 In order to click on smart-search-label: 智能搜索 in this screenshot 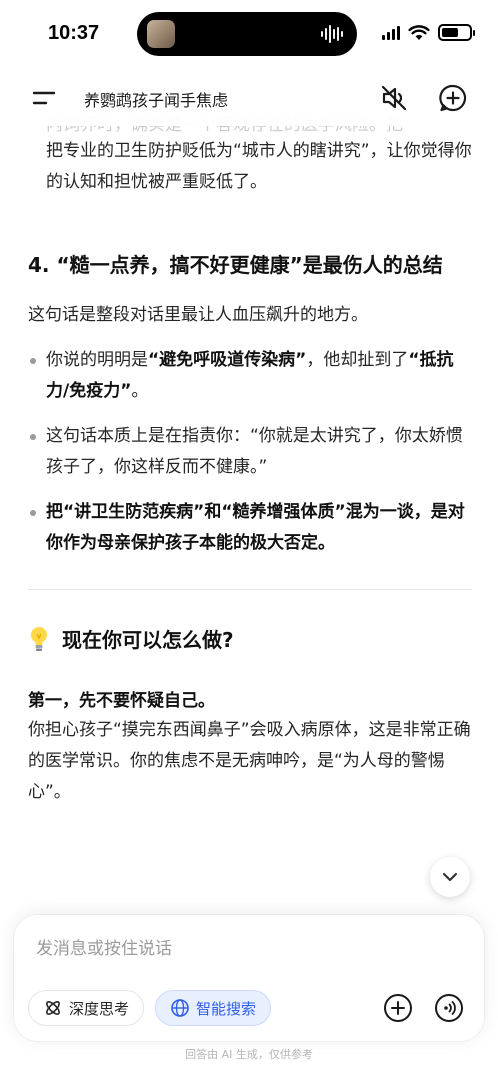, I will do `click(226, 1008)`.